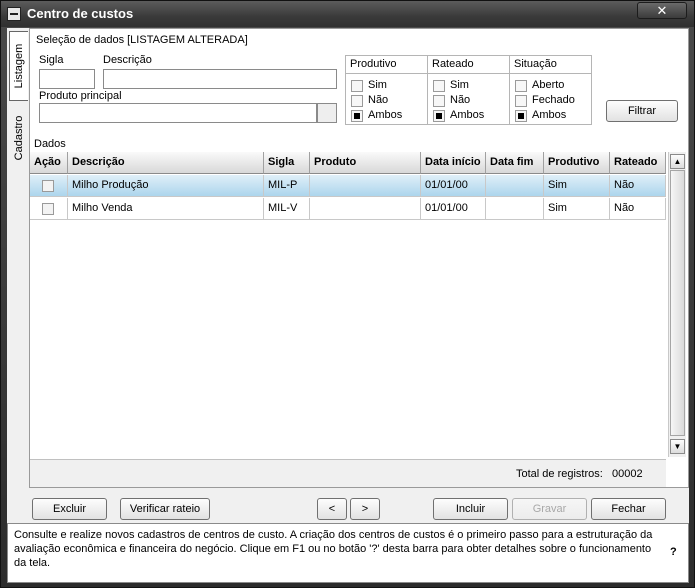  What do you see at coordinates (662, 10) in the screenshot?
I see `close-button: ✕` at bounding box center [662, 10].